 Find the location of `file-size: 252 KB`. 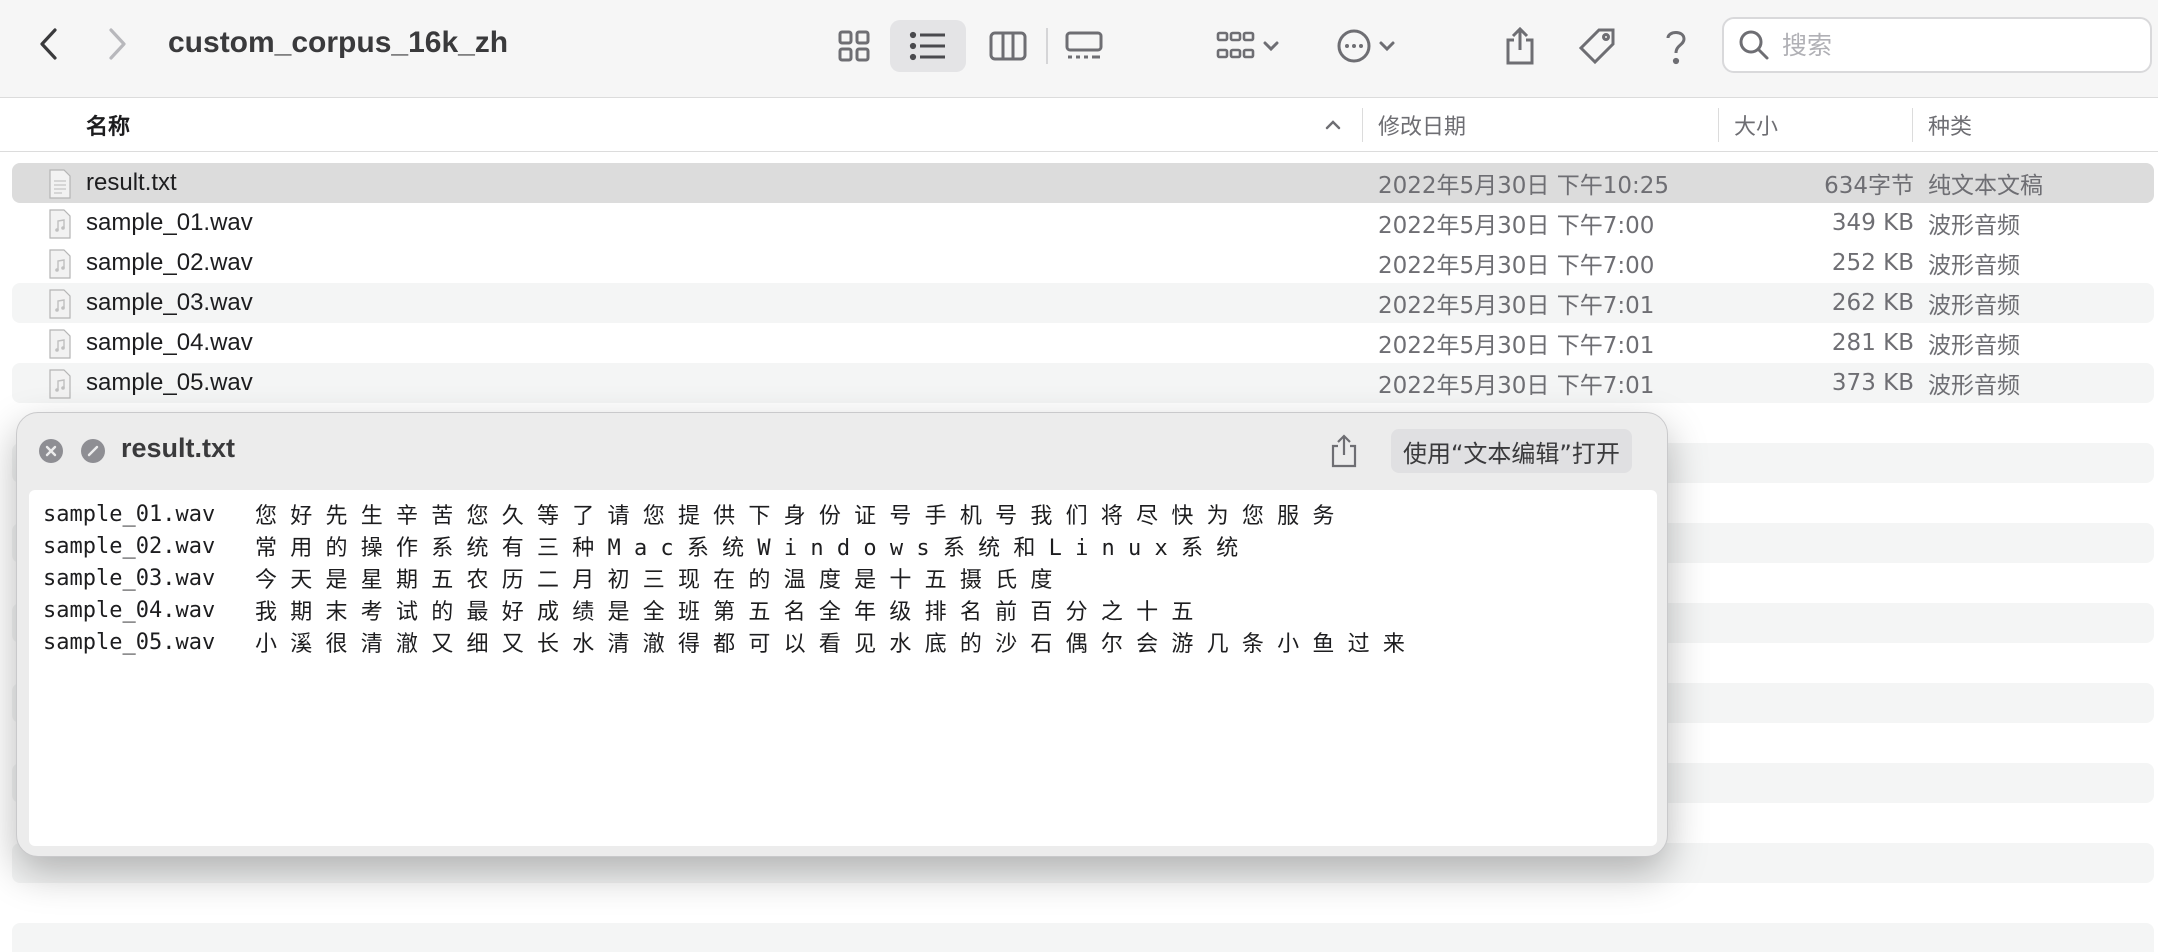

file-size: 252 KB is located at coordinates (1872, 263).